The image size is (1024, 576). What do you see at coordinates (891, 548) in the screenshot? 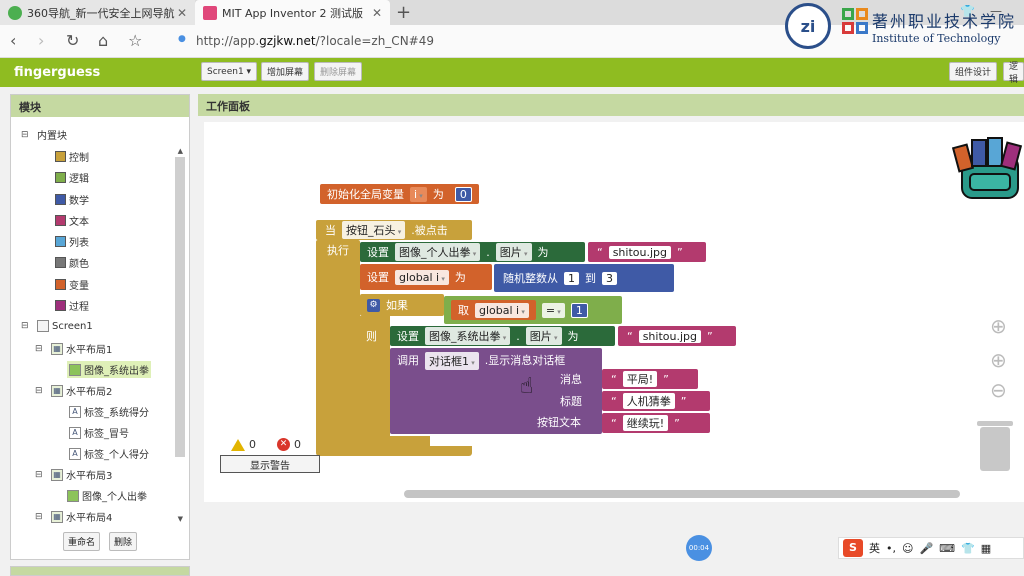
I see `punctuation-icon: •,` at bounding box center [891, 548].